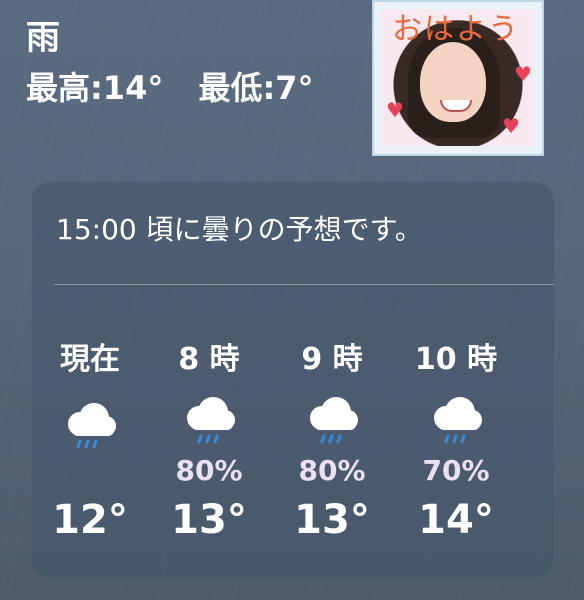 The image size is (584, 600). I want to click on precipitation-chance: 70%, so click(456, 470).